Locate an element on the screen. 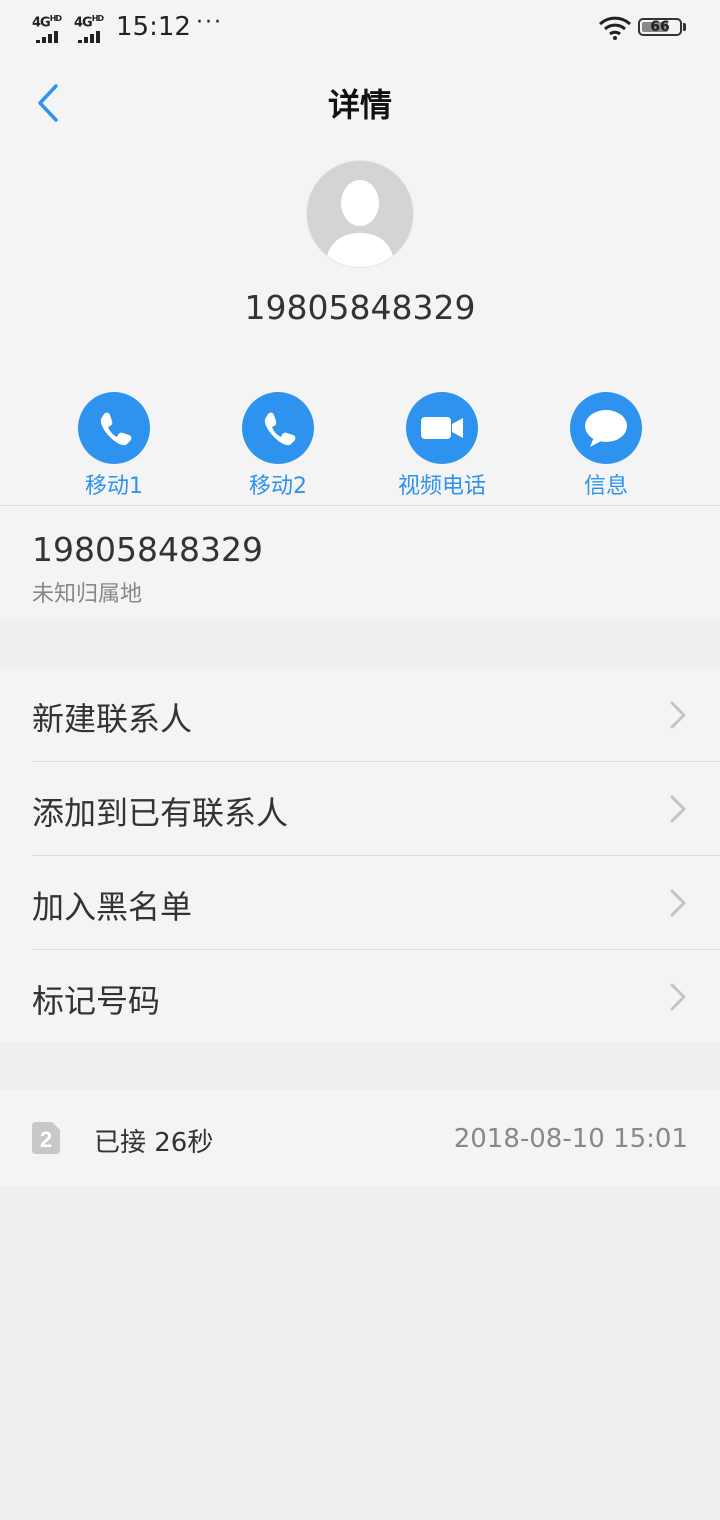 This screenshot has width=720, height=1520. menu-item-mark-number: 标记号码 is located at coordinates (360, 996).